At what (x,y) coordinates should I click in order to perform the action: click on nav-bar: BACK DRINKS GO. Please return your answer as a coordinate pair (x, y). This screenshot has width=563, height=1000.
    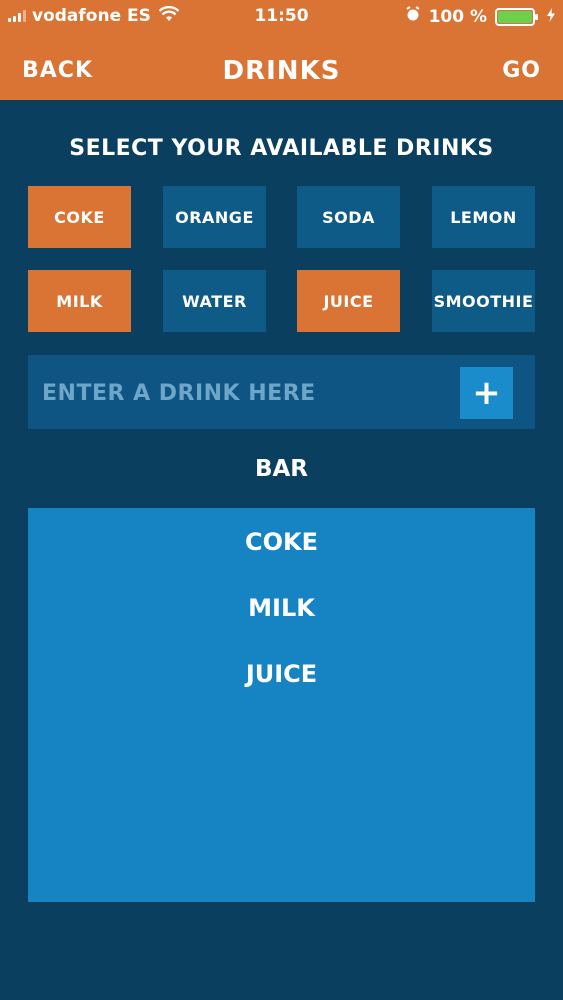
    Looking at the image, I should click on (281, 72).